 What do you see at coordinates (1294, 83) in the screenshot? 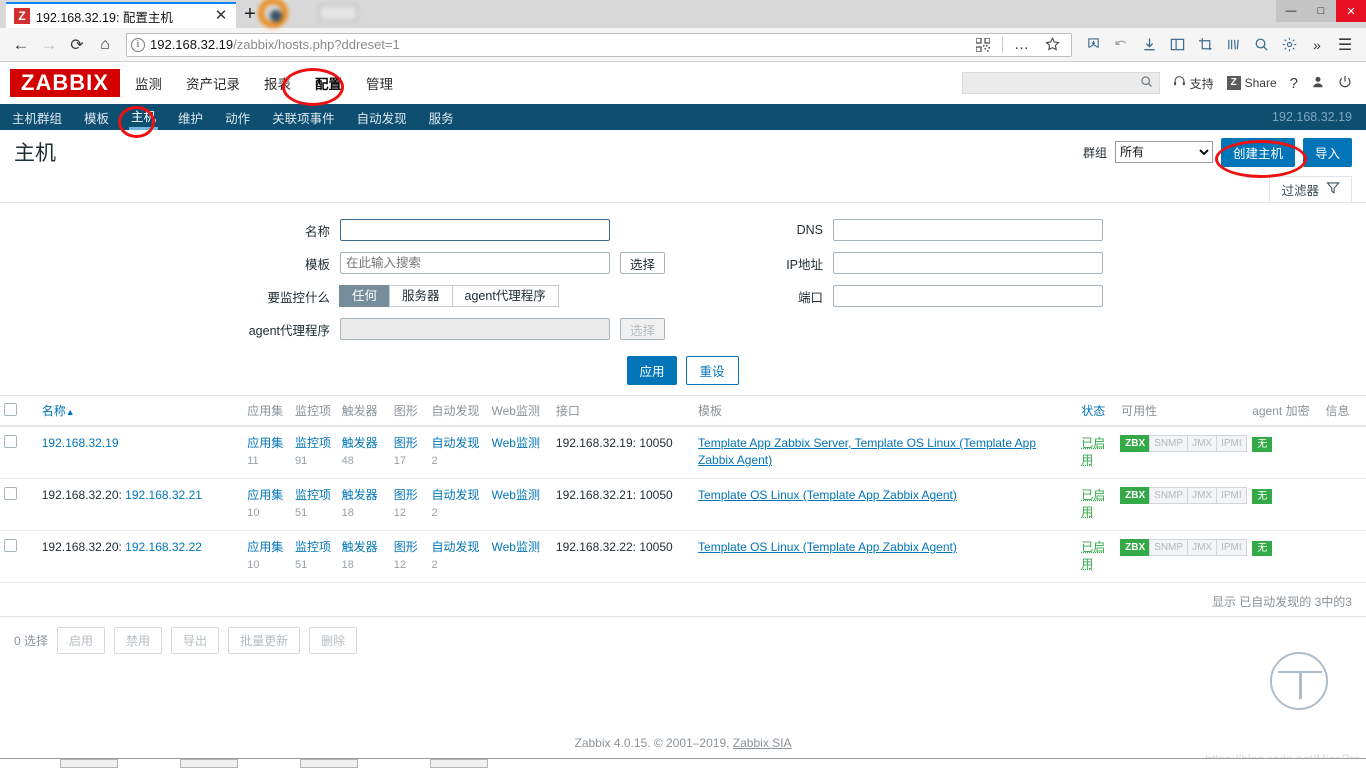
I see `help-link: ?` at bounding box center [1294, 83].